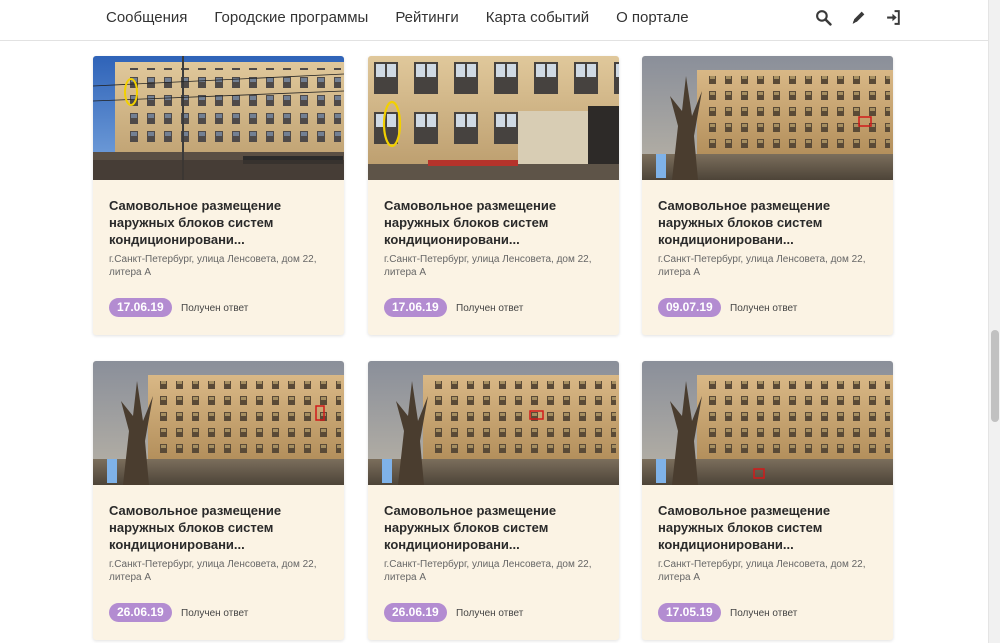 The width and height of the screenshot is (1000, 643). Describe the element at coordinates (994, 321) in the screenshot. I see `page-scrollbar` at that location.